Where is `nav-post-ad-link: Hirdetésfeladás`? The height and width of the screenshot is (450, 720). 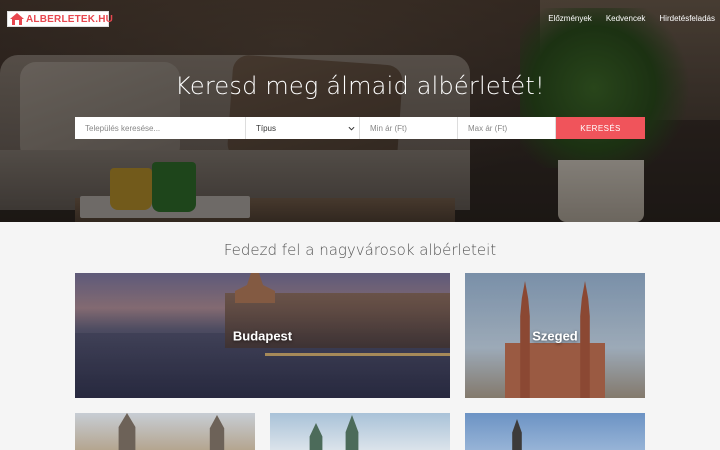 nav-post-ad-link: Hirdetésfeladás is located at coordinates (687, 18).